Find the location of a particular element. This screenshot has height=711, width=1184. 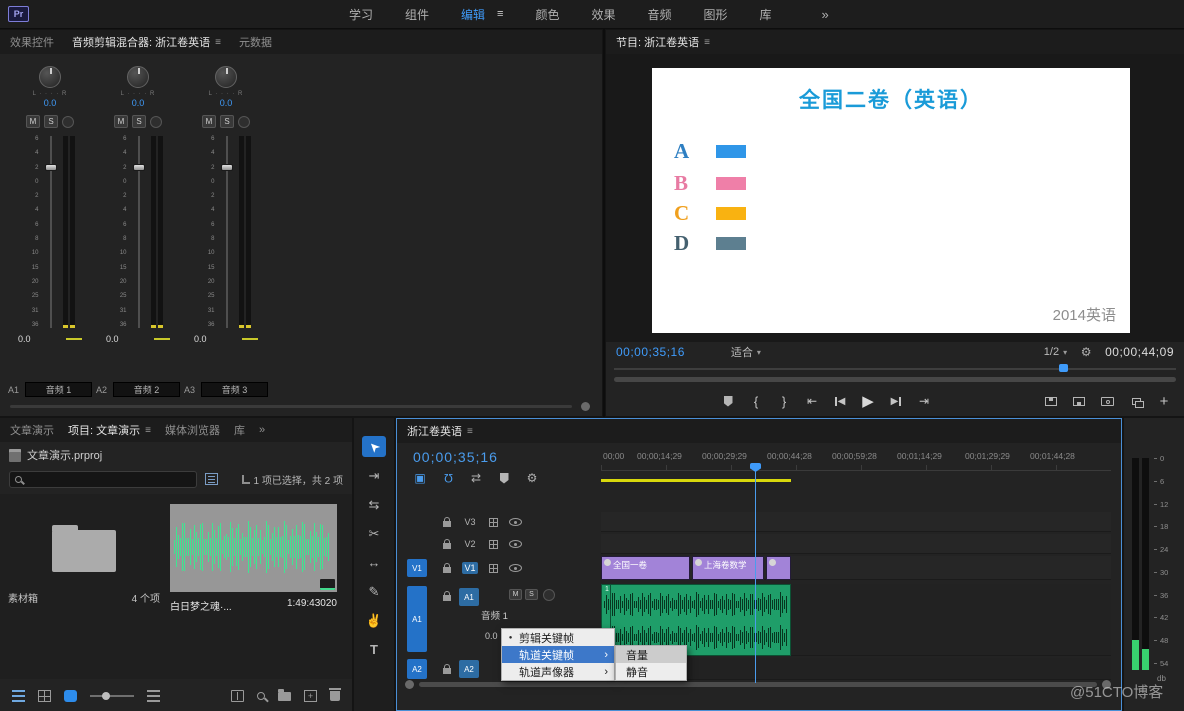

add-marker-button is located at coordinates (728, 401).